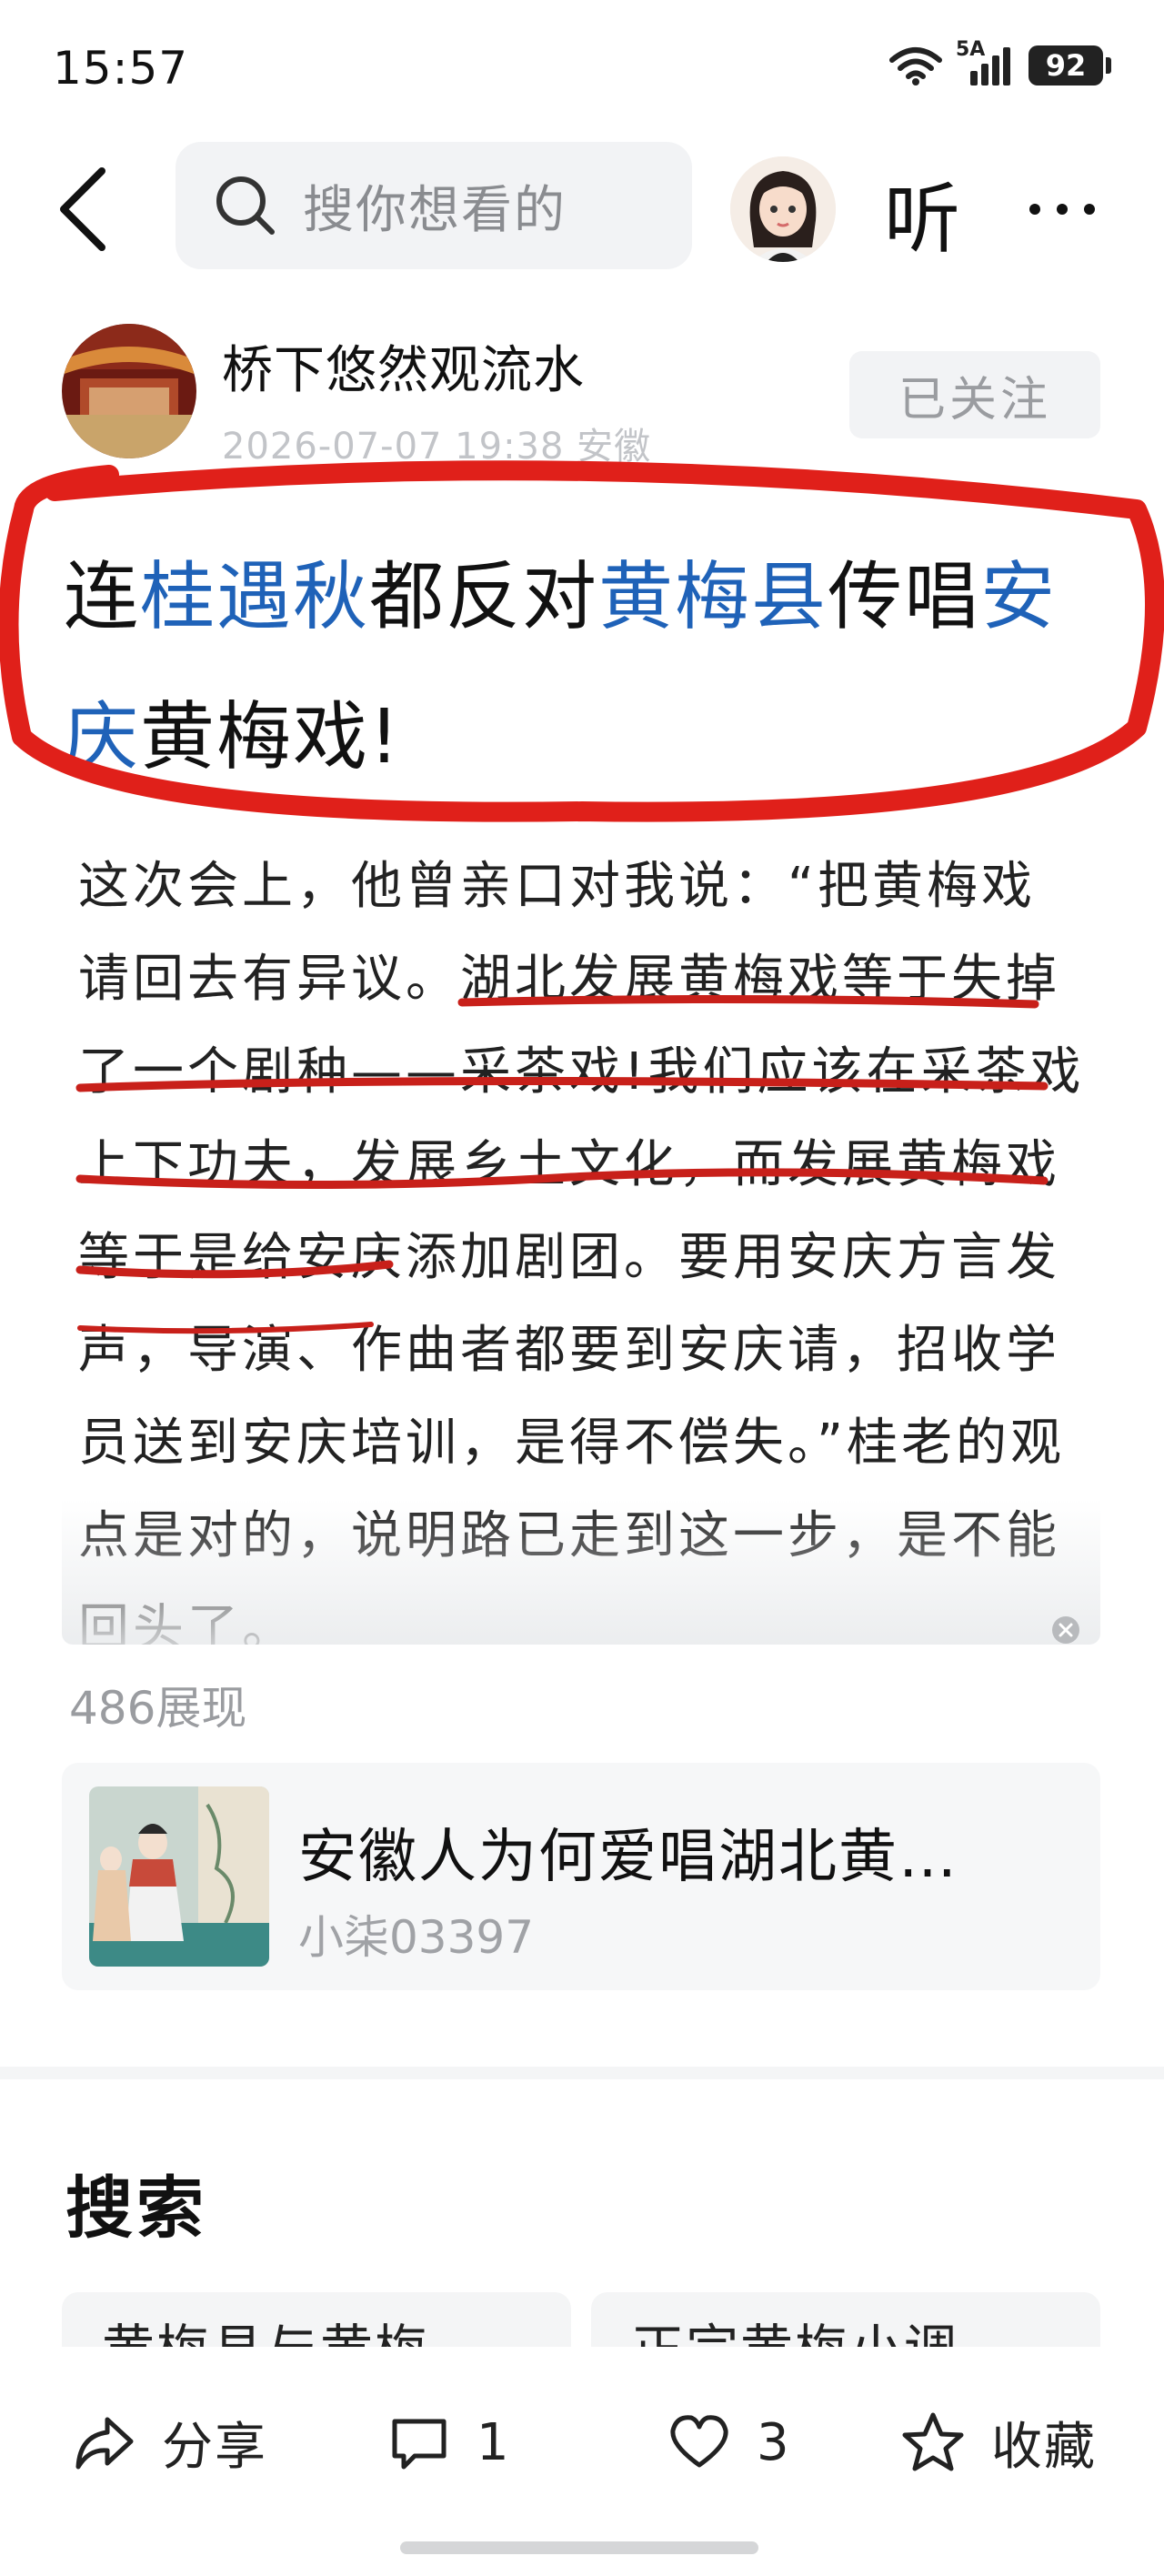  I want to click on star-icon, so click(933, 2441).